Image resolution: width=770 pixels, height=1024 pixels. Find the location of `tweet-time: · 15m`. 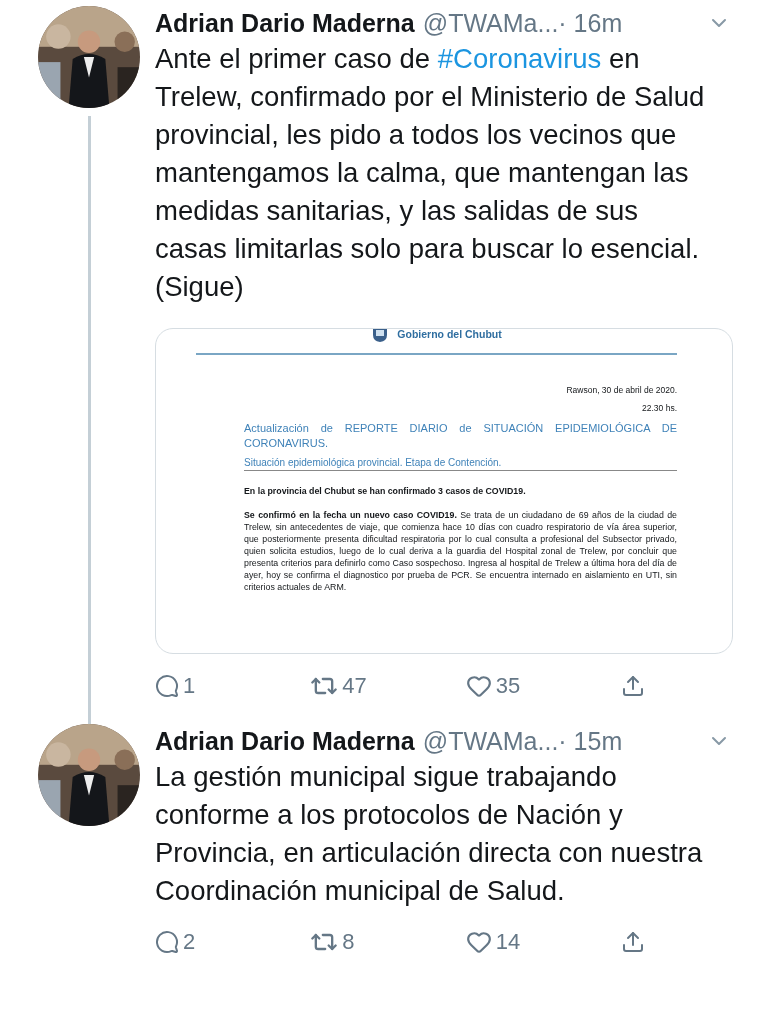

tweet-time: · 15m is located at coordinates (590, 741).